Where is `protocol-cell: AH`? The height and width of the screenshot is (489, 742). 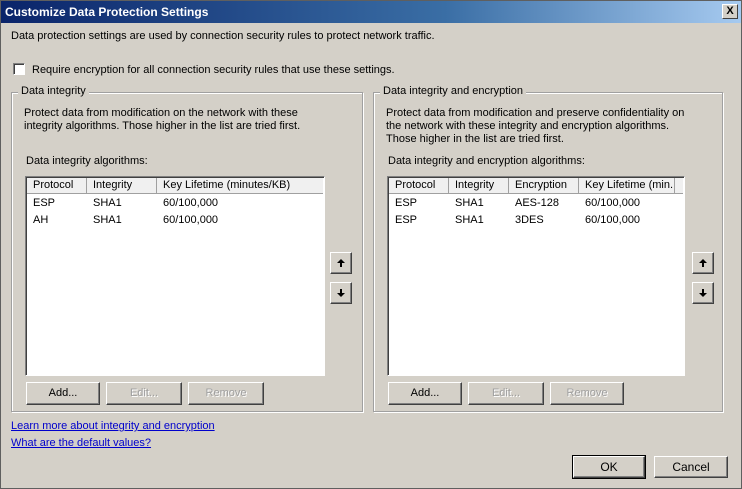
protocol-cell: AH is located at coordinates (41, 220).